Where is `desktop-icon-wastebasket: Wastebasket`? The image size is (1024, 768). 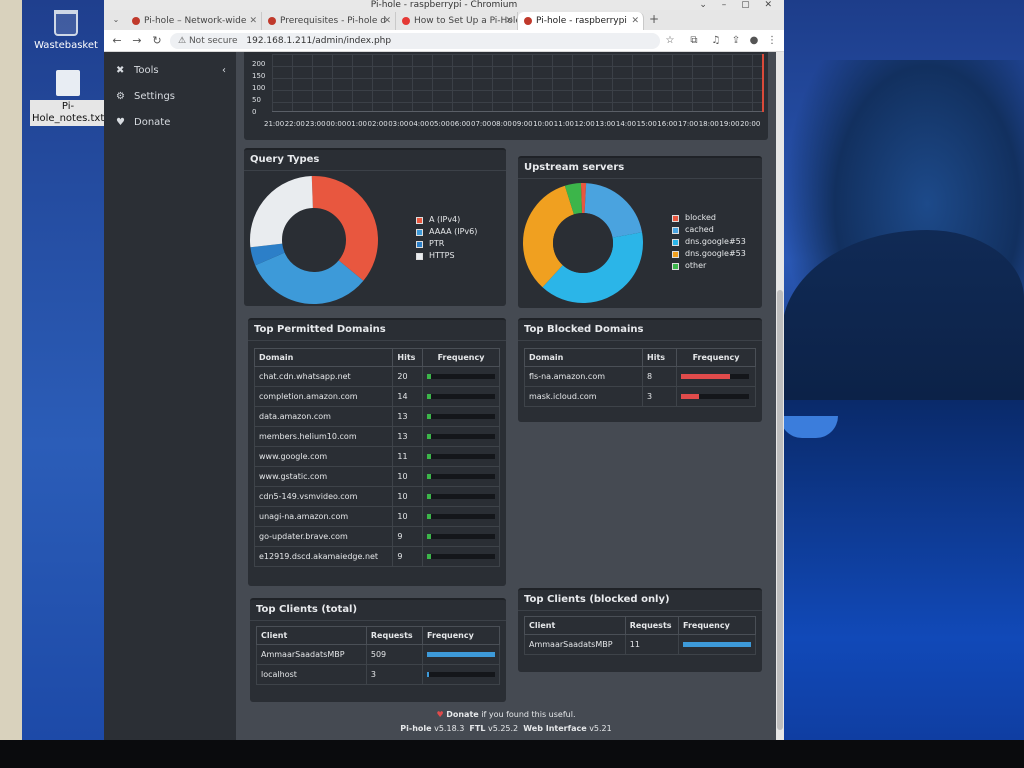
desktop-icon-wastebasket: Wastebasket is located at coordinates (66, 30).